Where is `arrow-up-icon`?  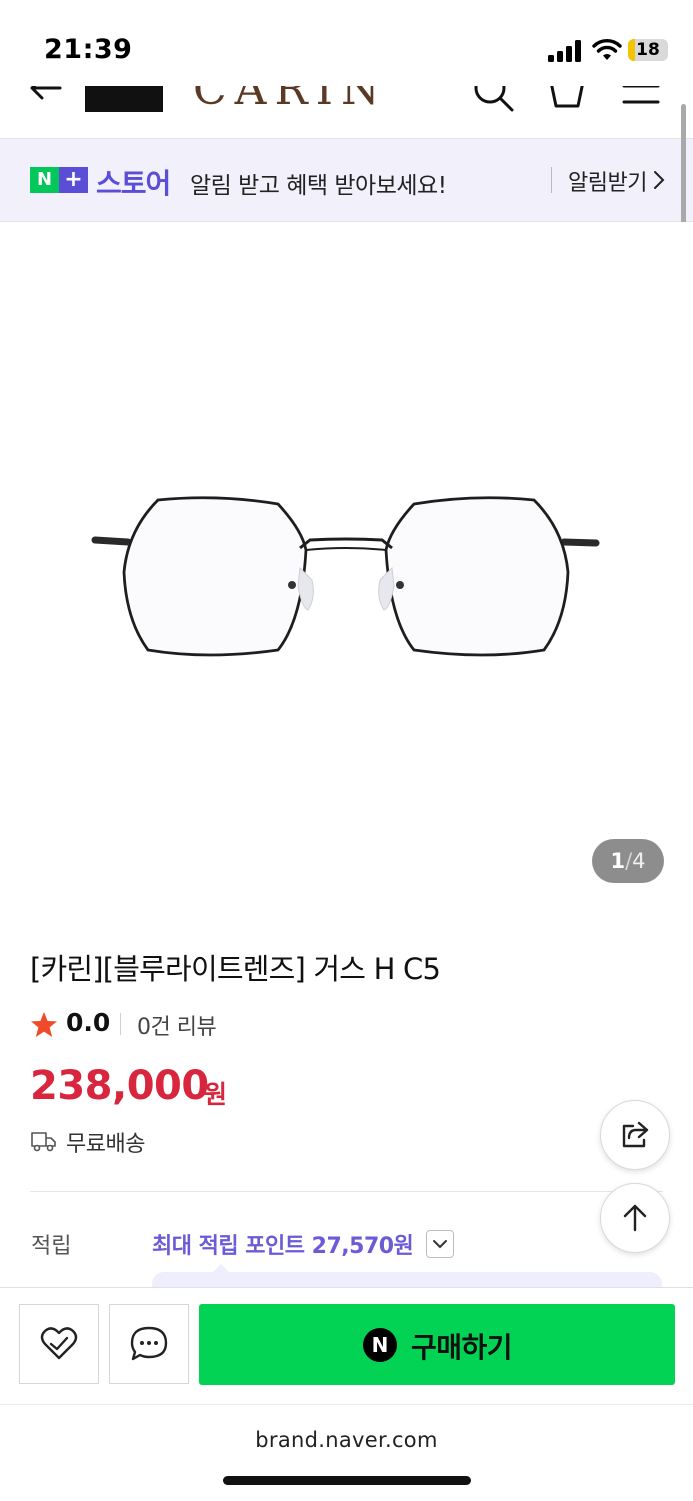
arrow-up-icon is located at coordinates (635, 1218).